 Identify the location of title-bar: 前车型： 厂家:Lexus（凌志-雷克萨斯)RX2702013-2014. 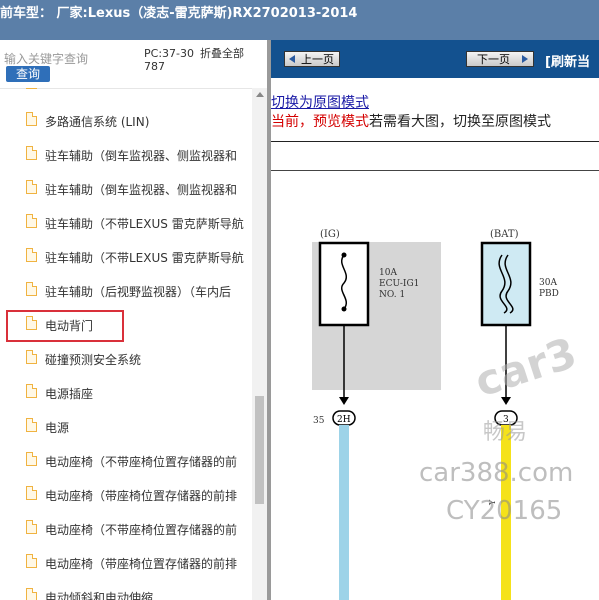
(299, 20).